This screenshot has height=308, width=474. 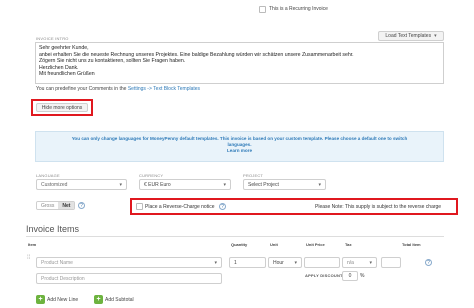 I want to click on intro-line: Herzlichen Dank., so click(x=59, y=67).